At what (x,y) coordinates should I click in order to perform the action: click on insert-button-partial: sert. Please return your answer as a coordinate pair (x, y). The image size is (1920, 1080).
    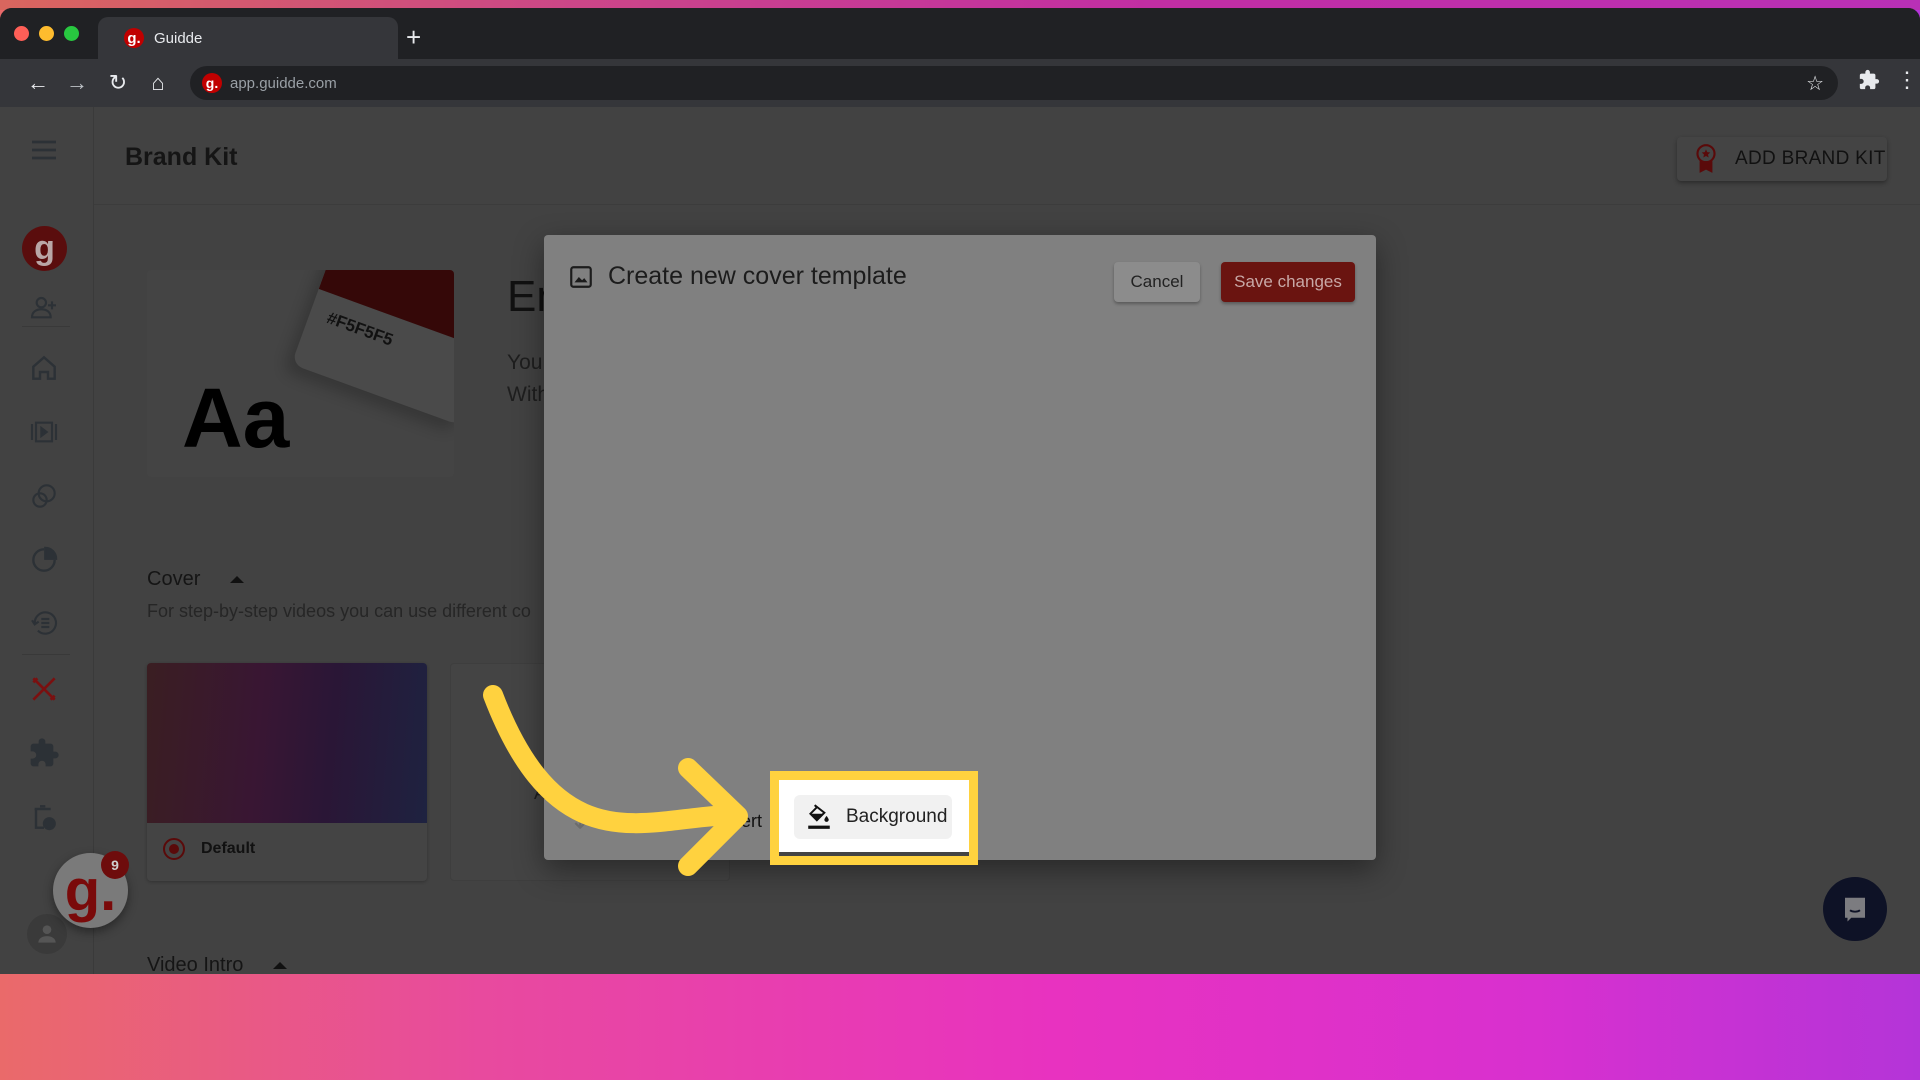
    Looking at the image, I should click on (747, 821).